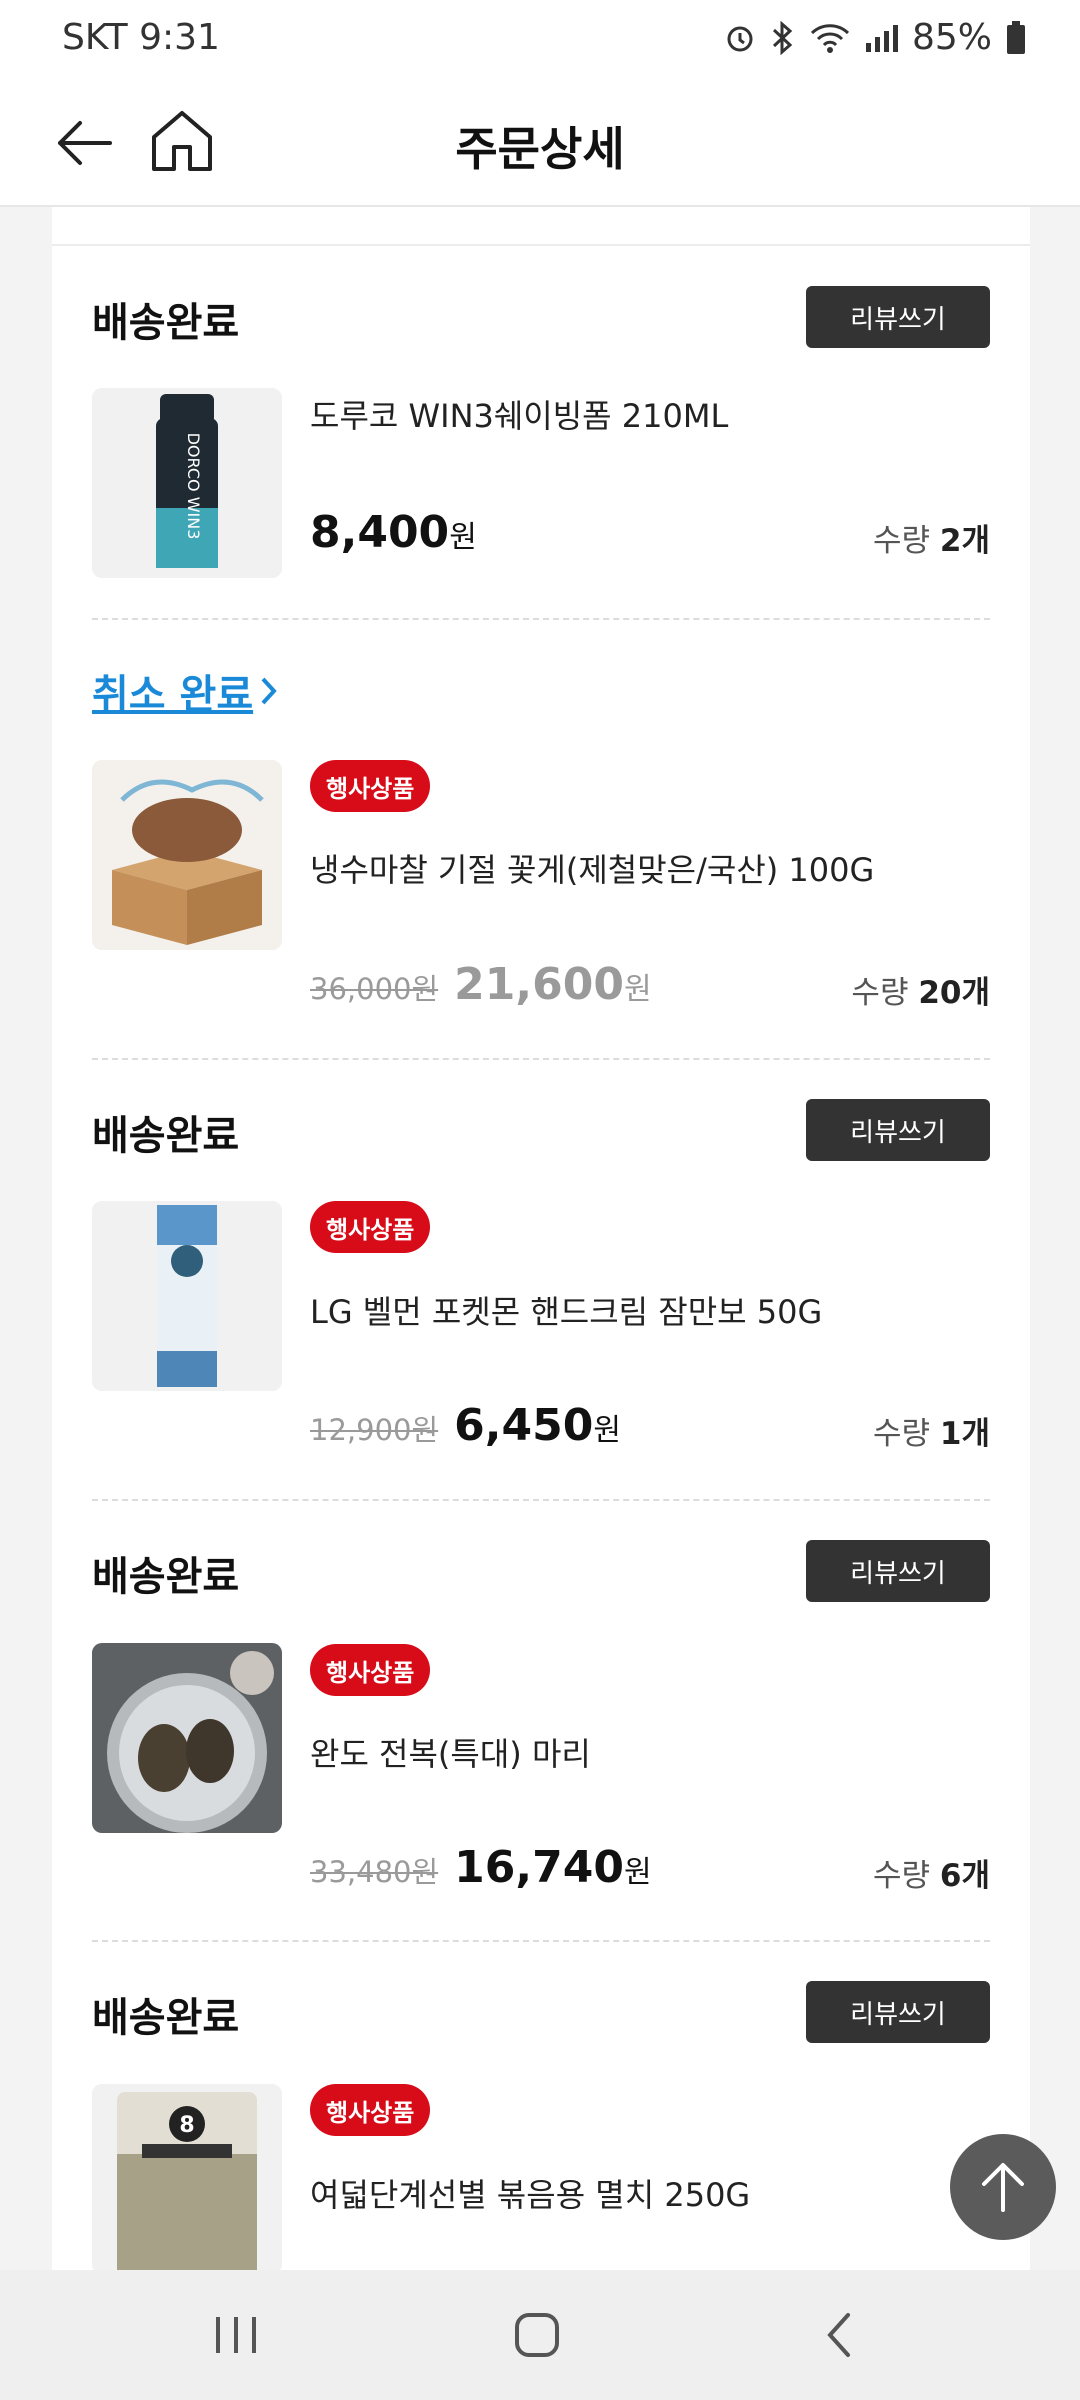 This screenshot has width=1080, height=2400. Describe the element at coordinates (931, 1876) in the screenshot. I see `quantity: 수량 6개` at that location.